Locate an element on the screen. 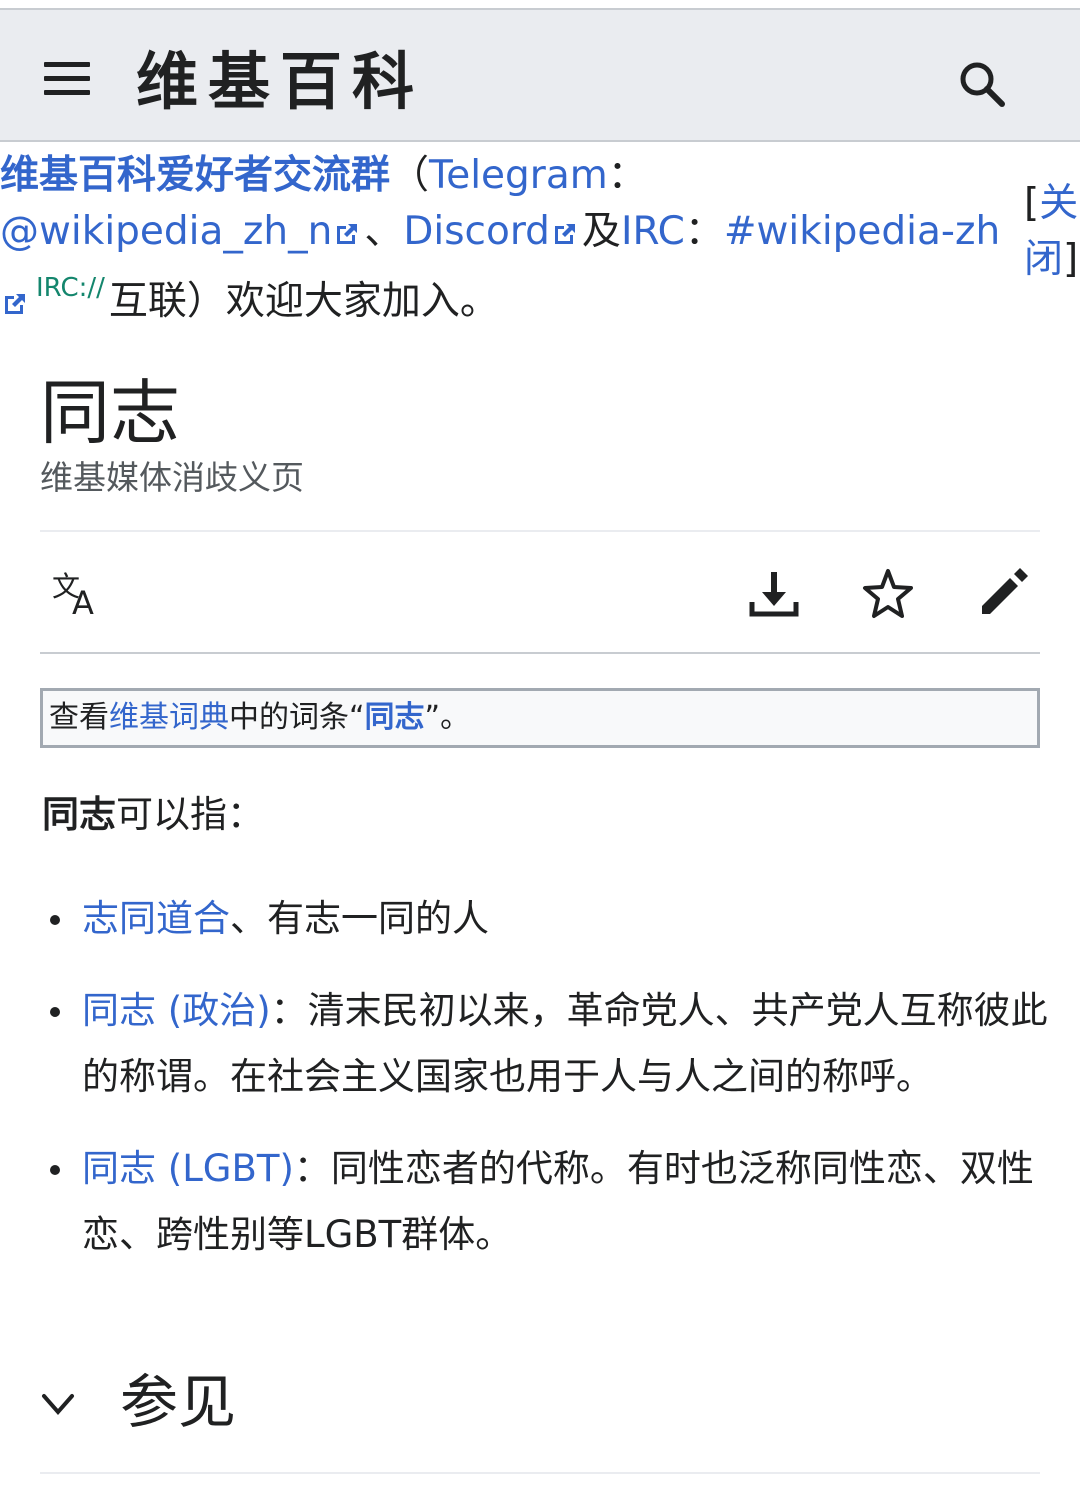 The width and height of the screenshot is (1080, 1486). irc-link: IRC is located at coordinates (653, 231).